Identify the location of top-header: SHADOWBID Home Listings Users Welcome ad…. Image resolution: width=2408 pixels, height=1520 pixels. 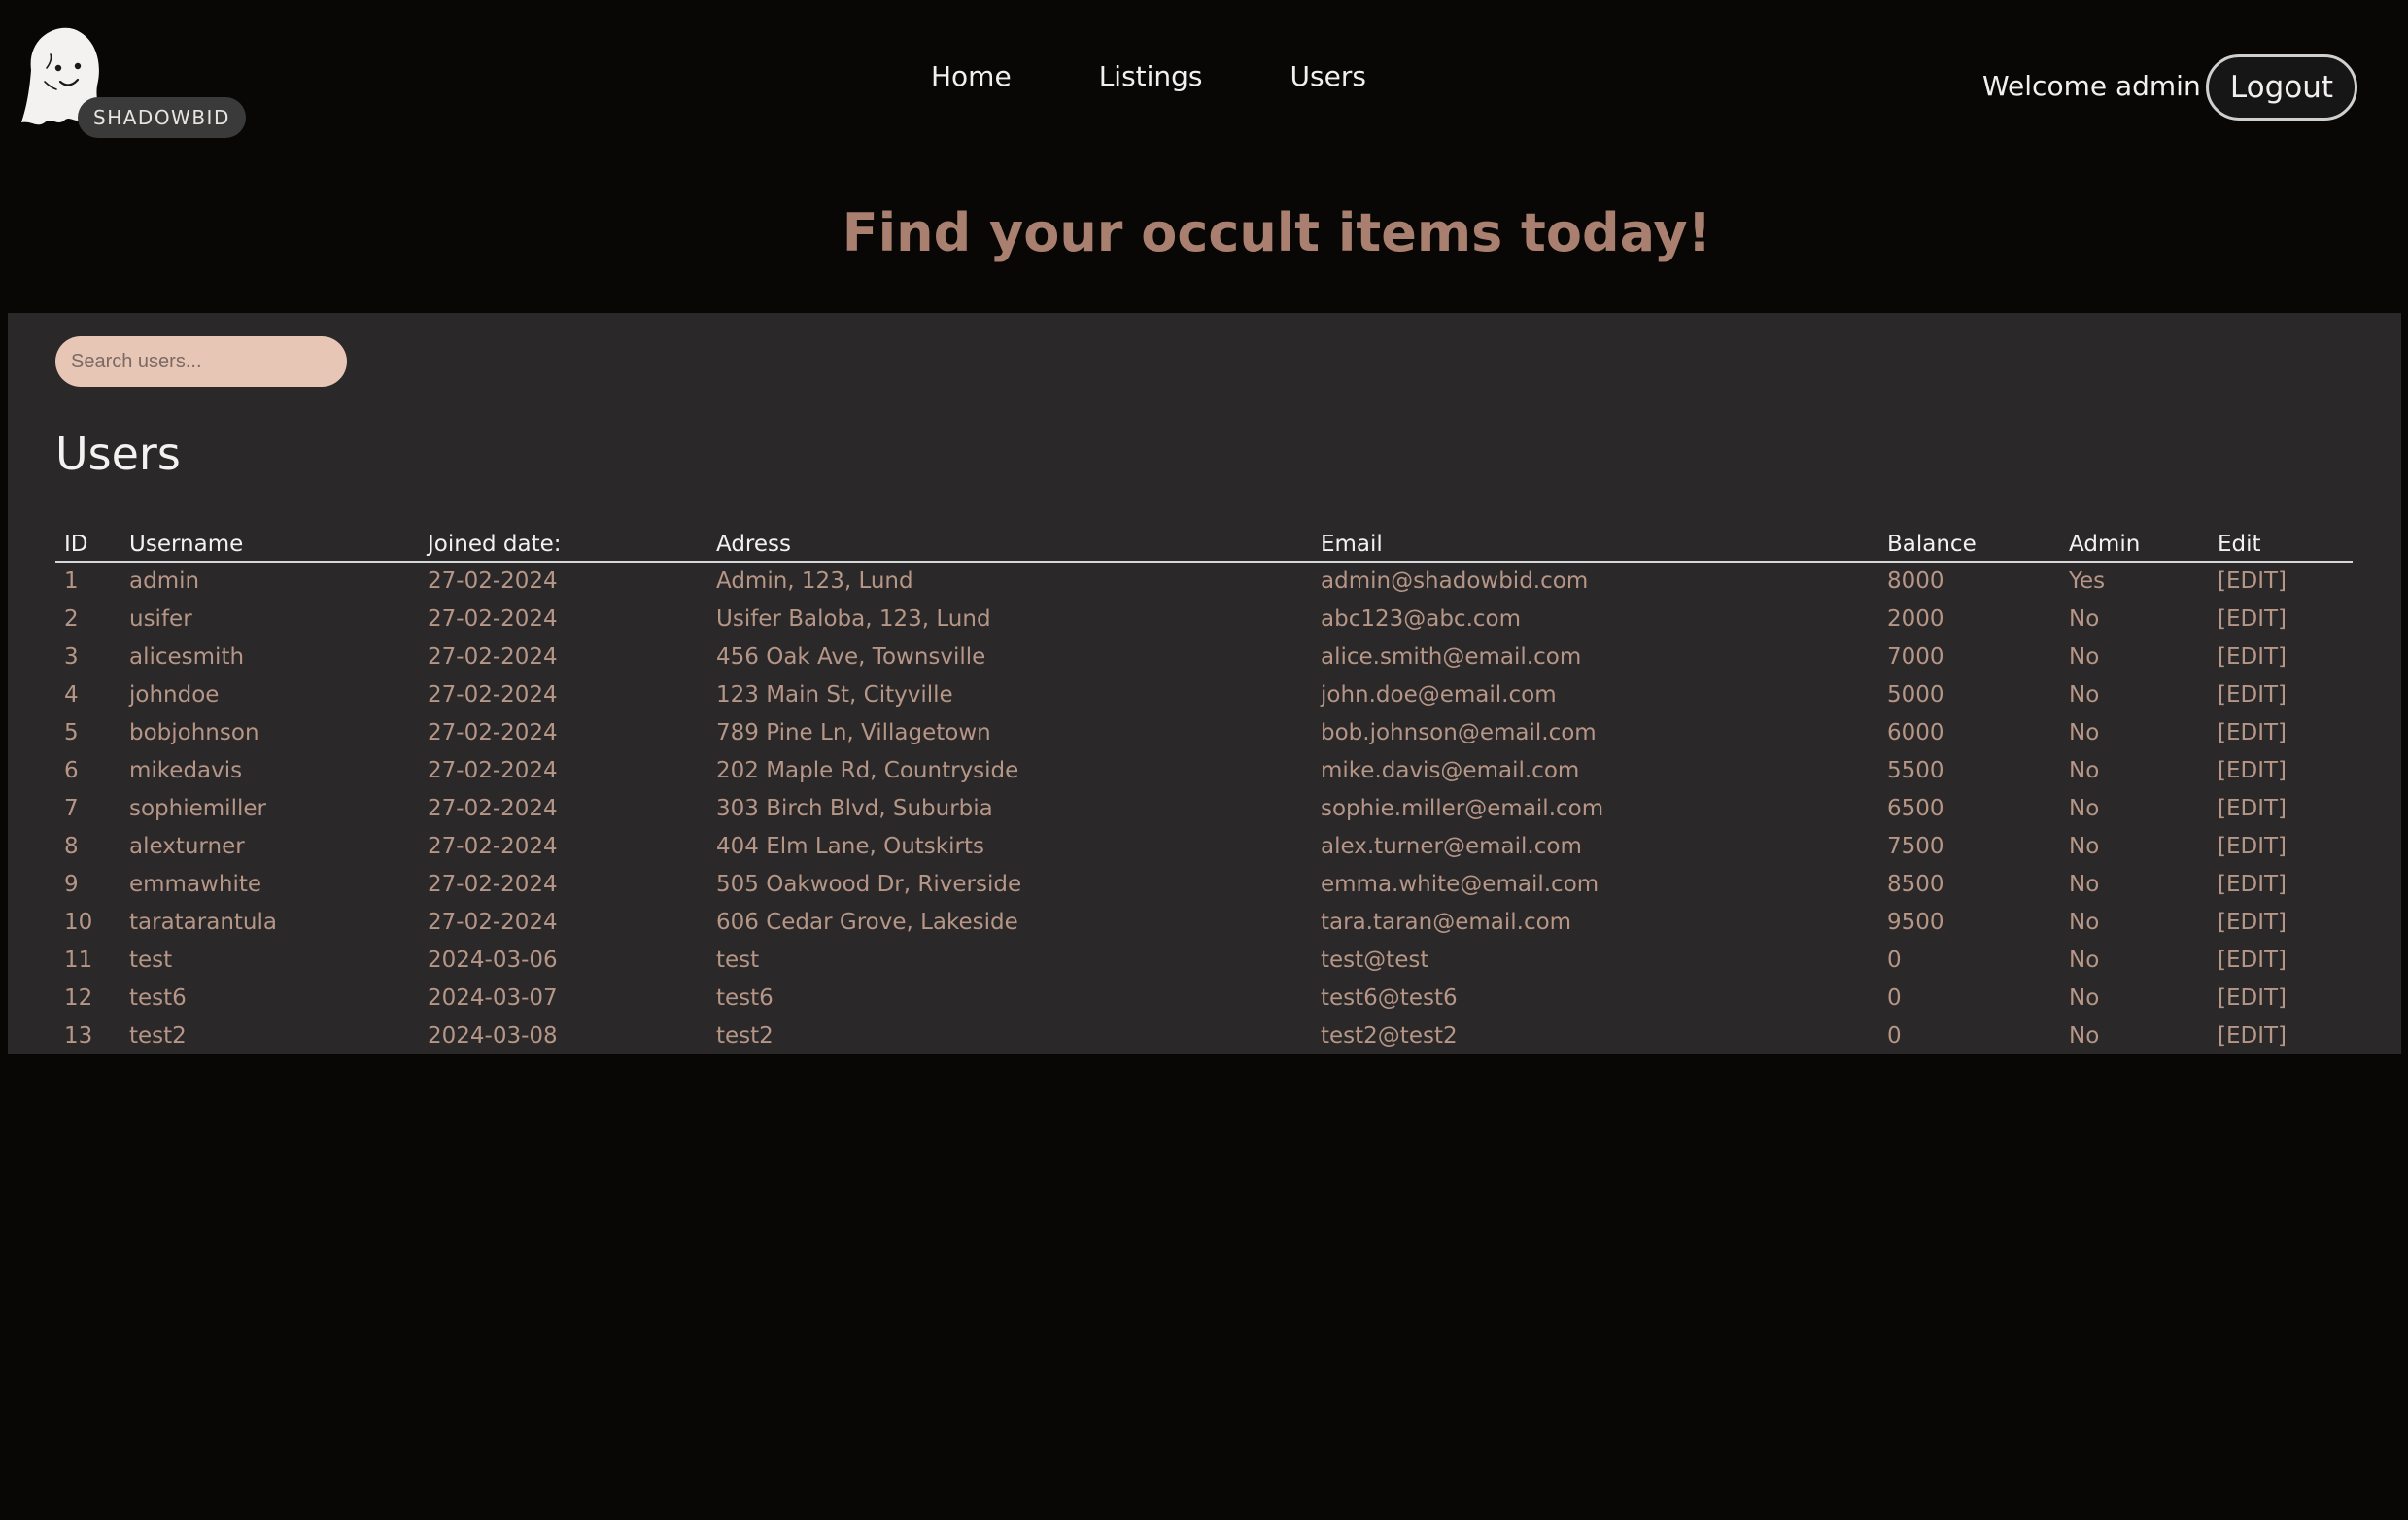
(1204, 87).